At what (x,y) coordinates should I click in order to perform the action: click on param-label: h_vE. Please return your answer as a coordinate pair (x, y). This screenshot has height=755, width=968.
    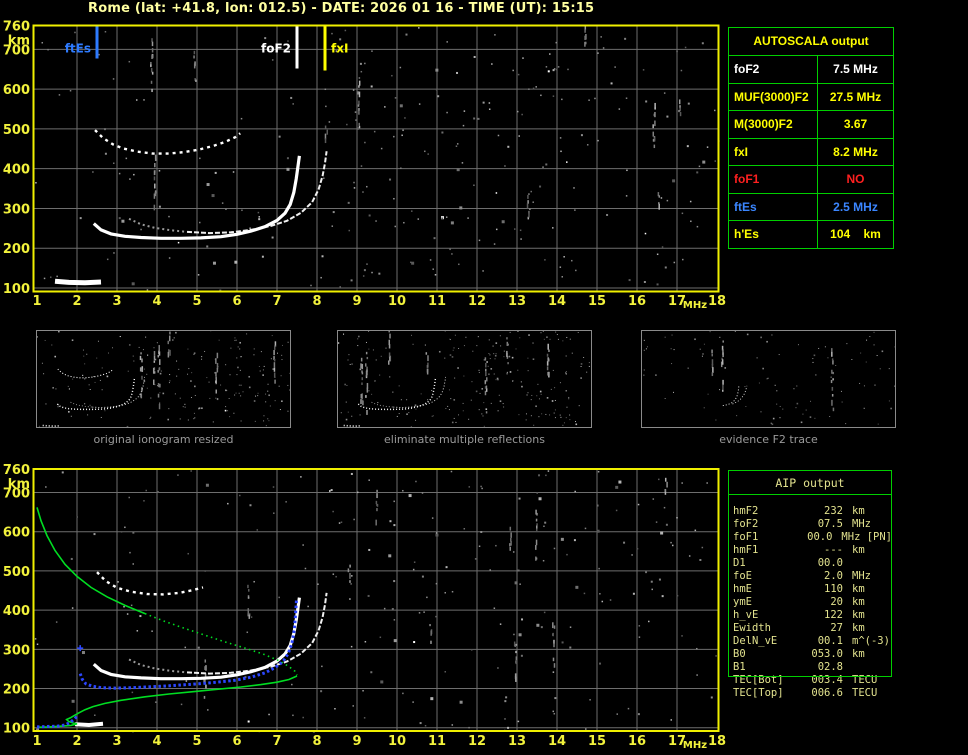
    Looking at the image, I should click on (746, 615).